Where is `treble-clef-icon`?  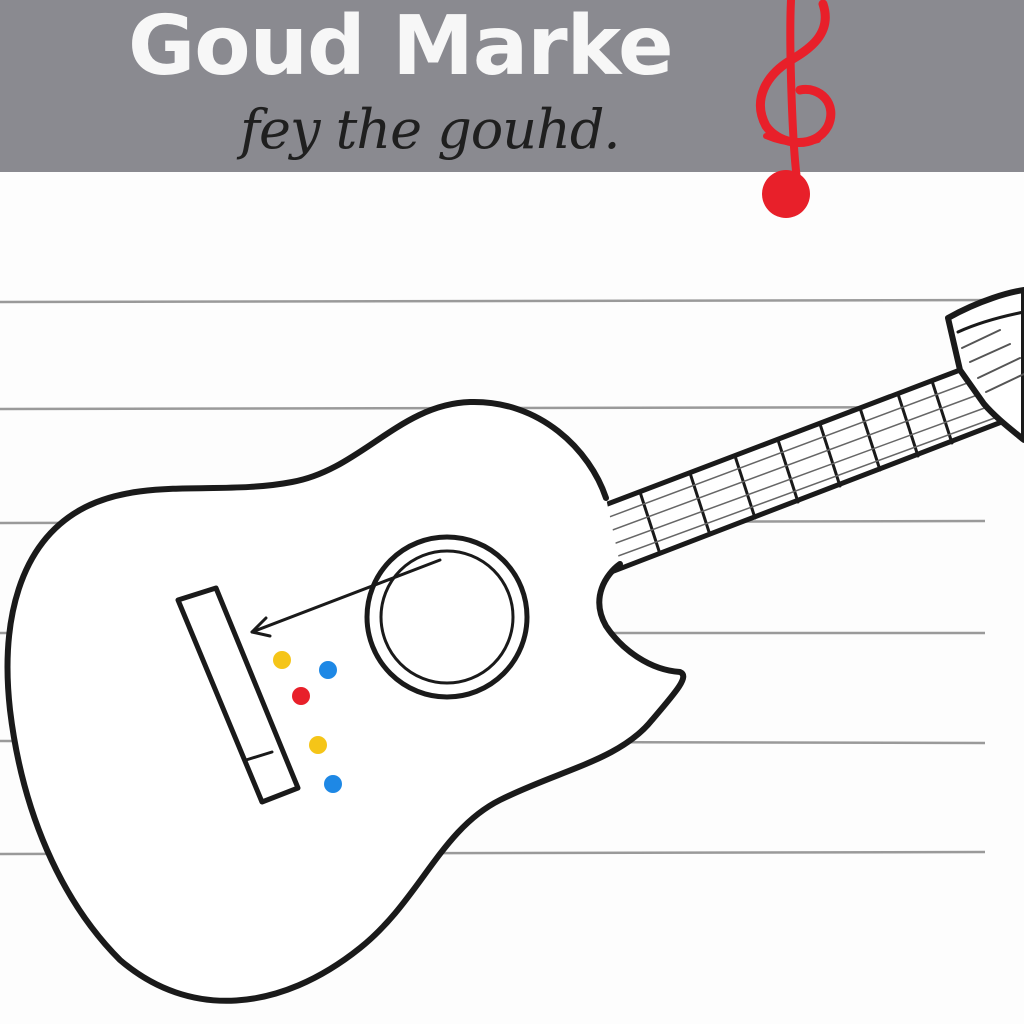
treble-clef-icon is located at coordinates (796, 109).